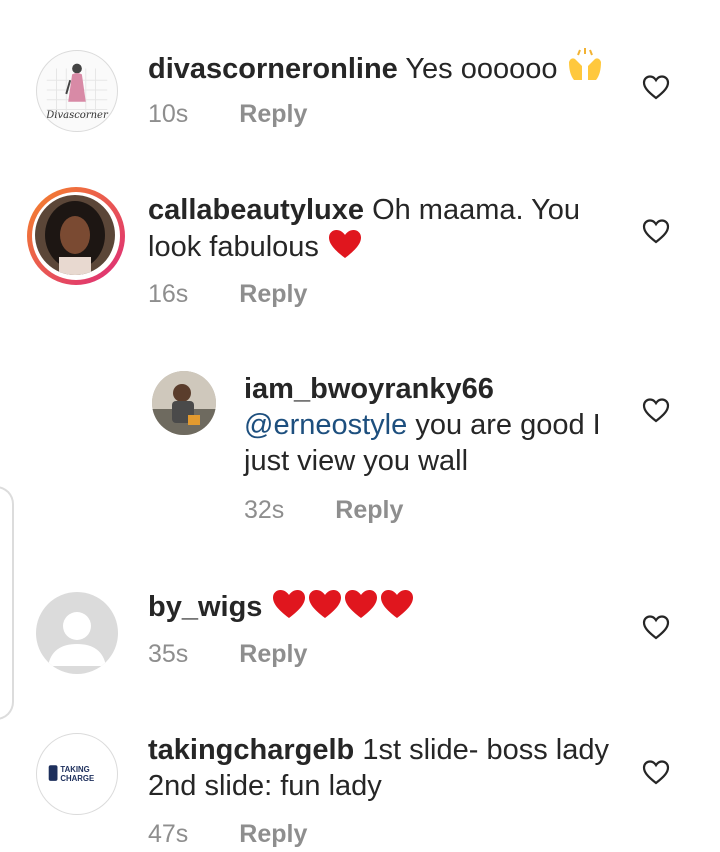 This screenshot has width=720, height=852. I want to click on comment-meta: 32s Reply, so click(323, 510).